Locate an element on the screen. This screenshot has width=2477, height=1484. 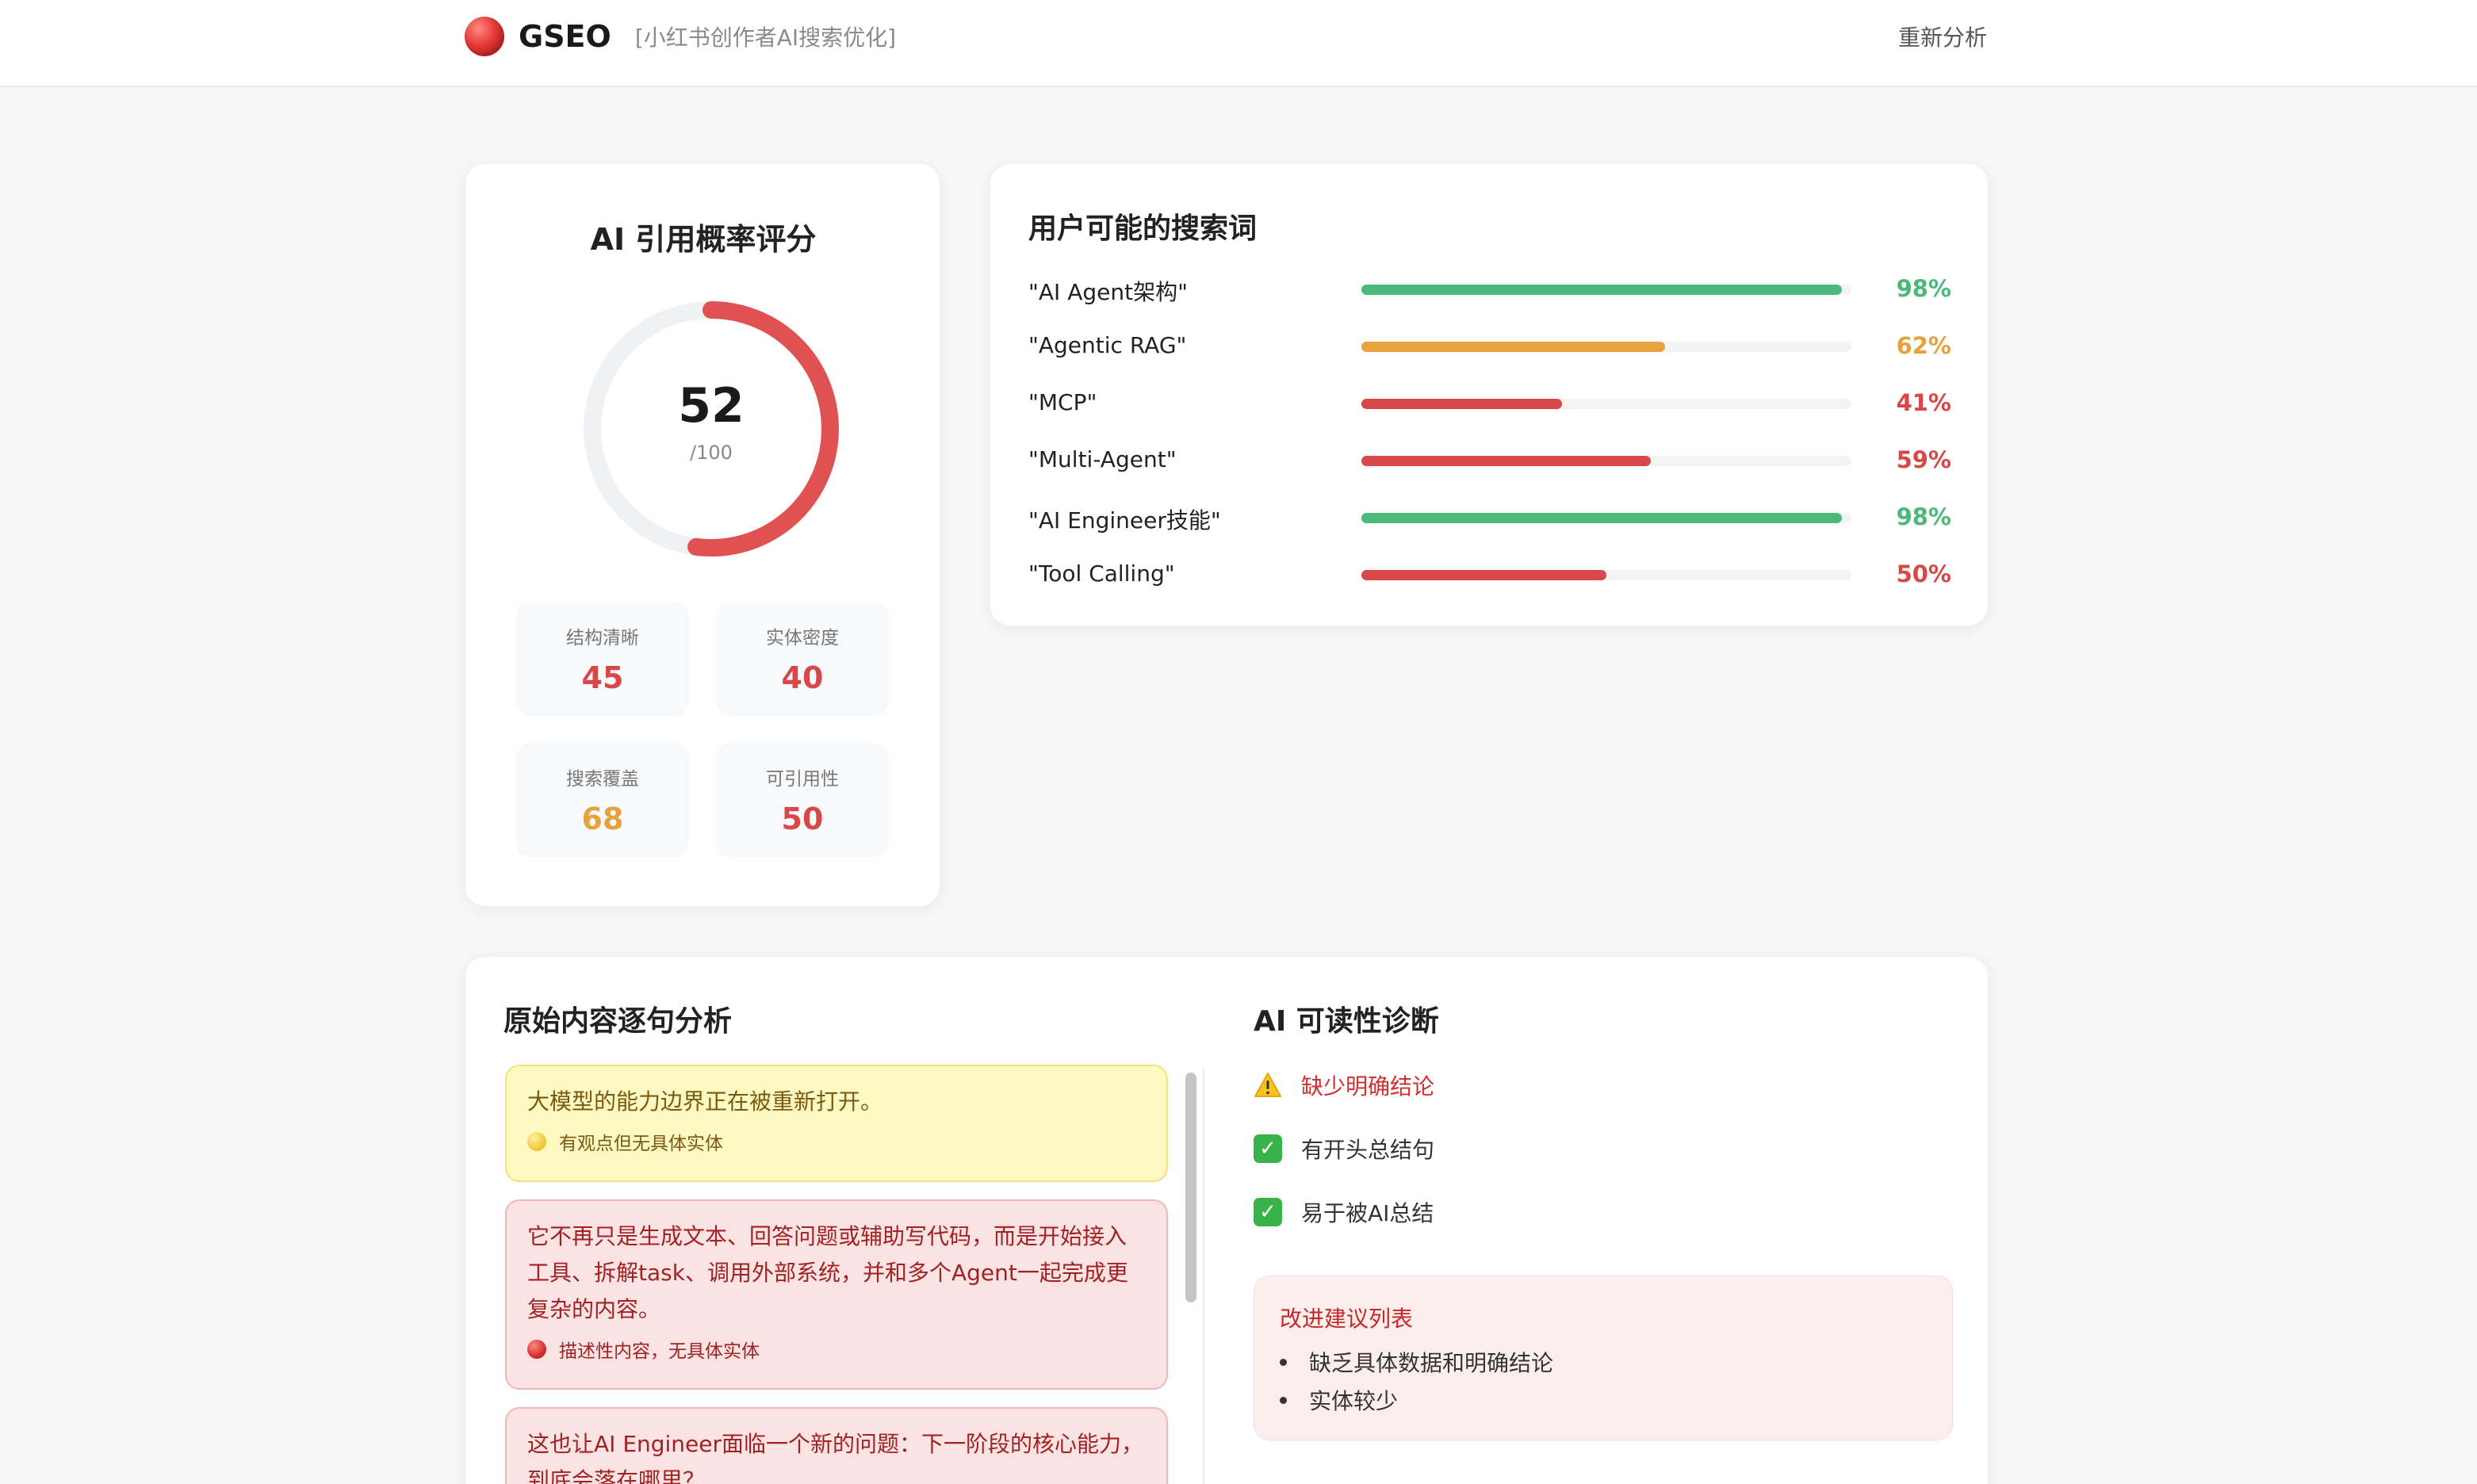
brand-logo-icon is located at coordinates (485, 36).